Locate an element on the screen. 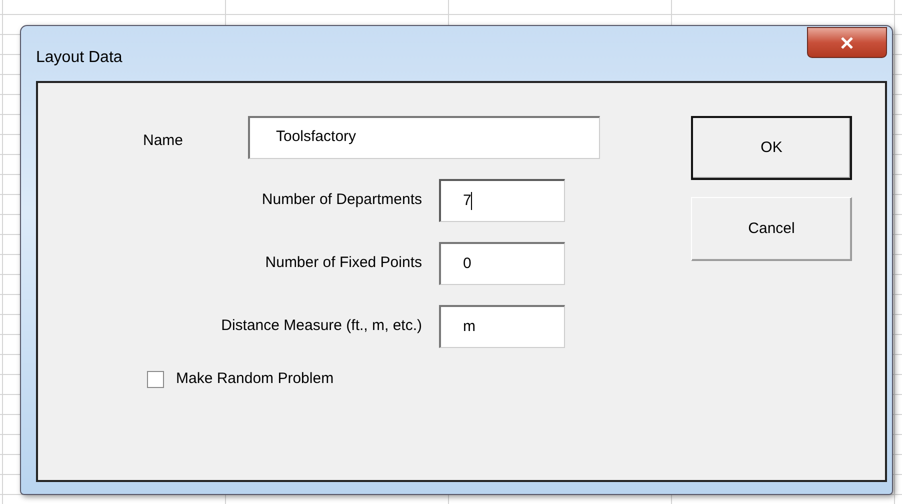  input-field: Toolsfactory is located at coordinates (424, 137).